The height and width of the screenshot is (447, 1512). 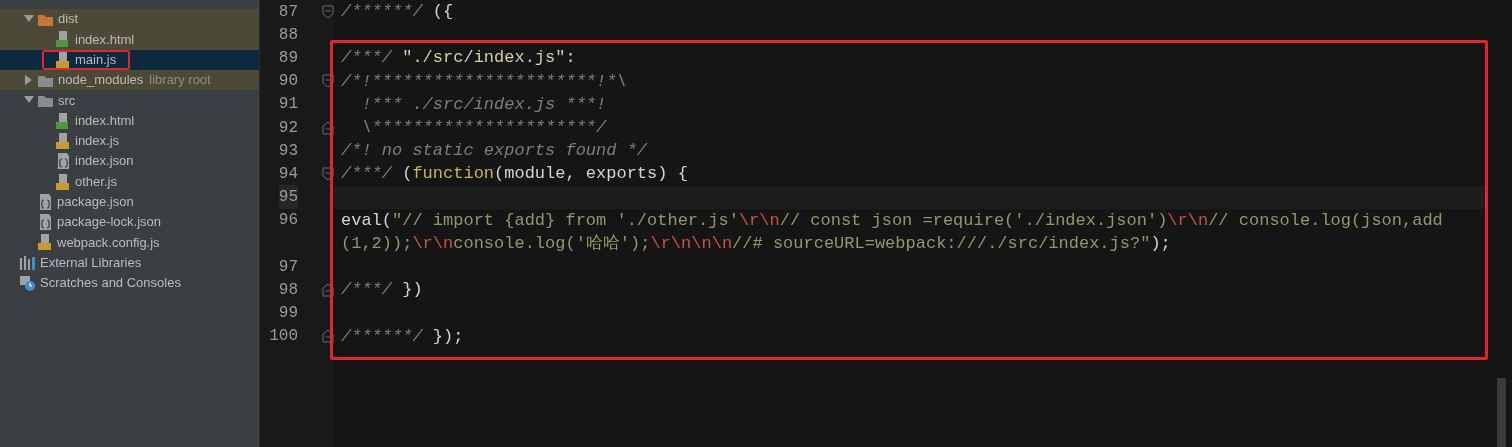 I want to click on tree-item: dist, so click(x=129, y=19).